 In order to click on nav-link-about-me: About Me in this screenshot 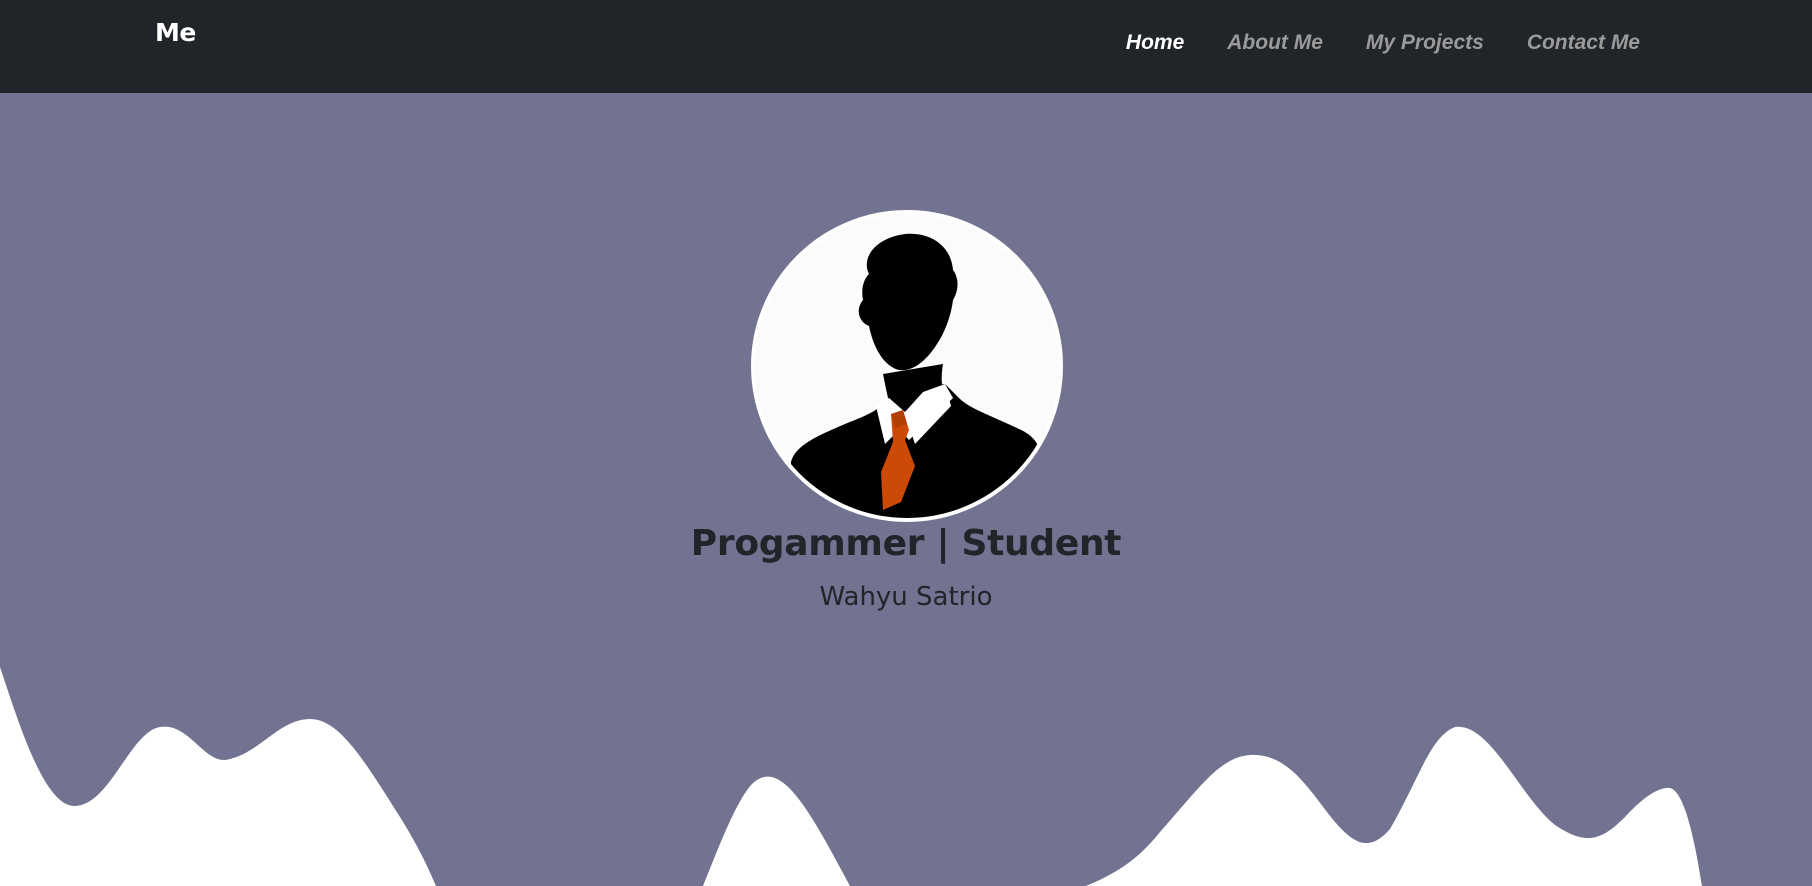, I will do `click(1275, 43)`.